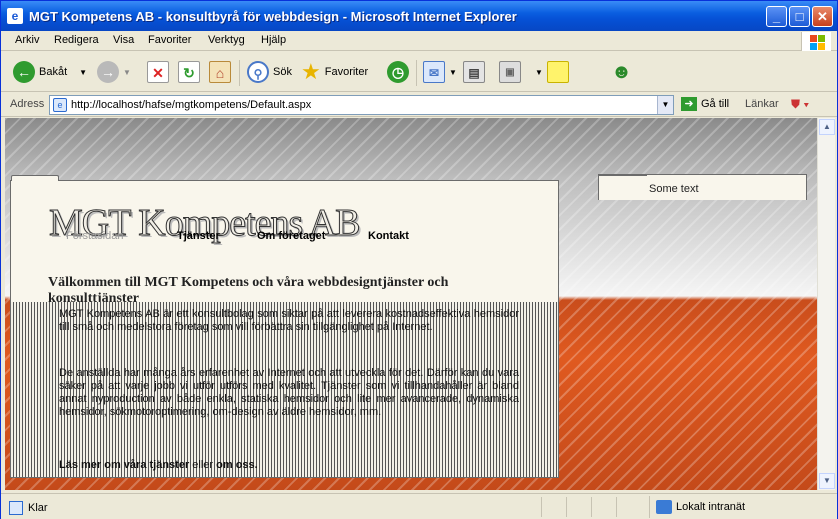 This screenshot has height=519, width=838. What do you see at coordinates (623, 176) in the screenshot?
I see `side-tab` at bounding box center [623, 176].